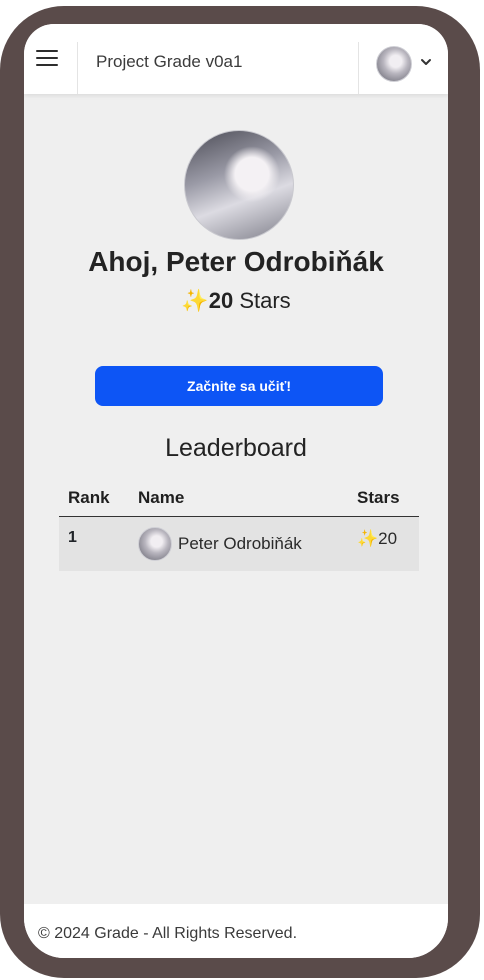 This screenshot has width=484, height=980. I want to click on greeting-heading: Ahoj, Peter Odrobiňák, so click(236, 261).